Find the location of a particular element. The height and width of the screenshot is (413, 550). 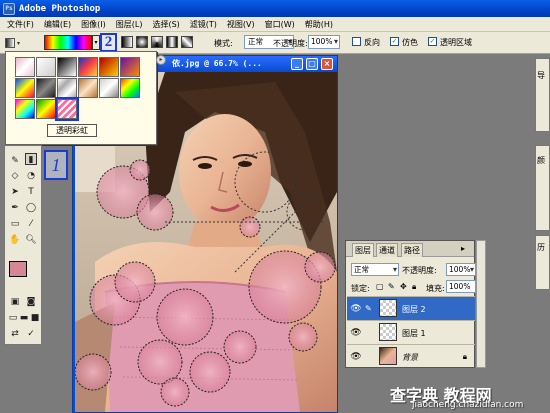

toolbox: ▮ ✎ ◇ ◔ ➤ T ✒ ◯ ▭ ⁄ ✋ 🔍︎ ▣ ◙ ▭ ▬ ■ ⇄ ✓ is located at coordinates (23, 245).